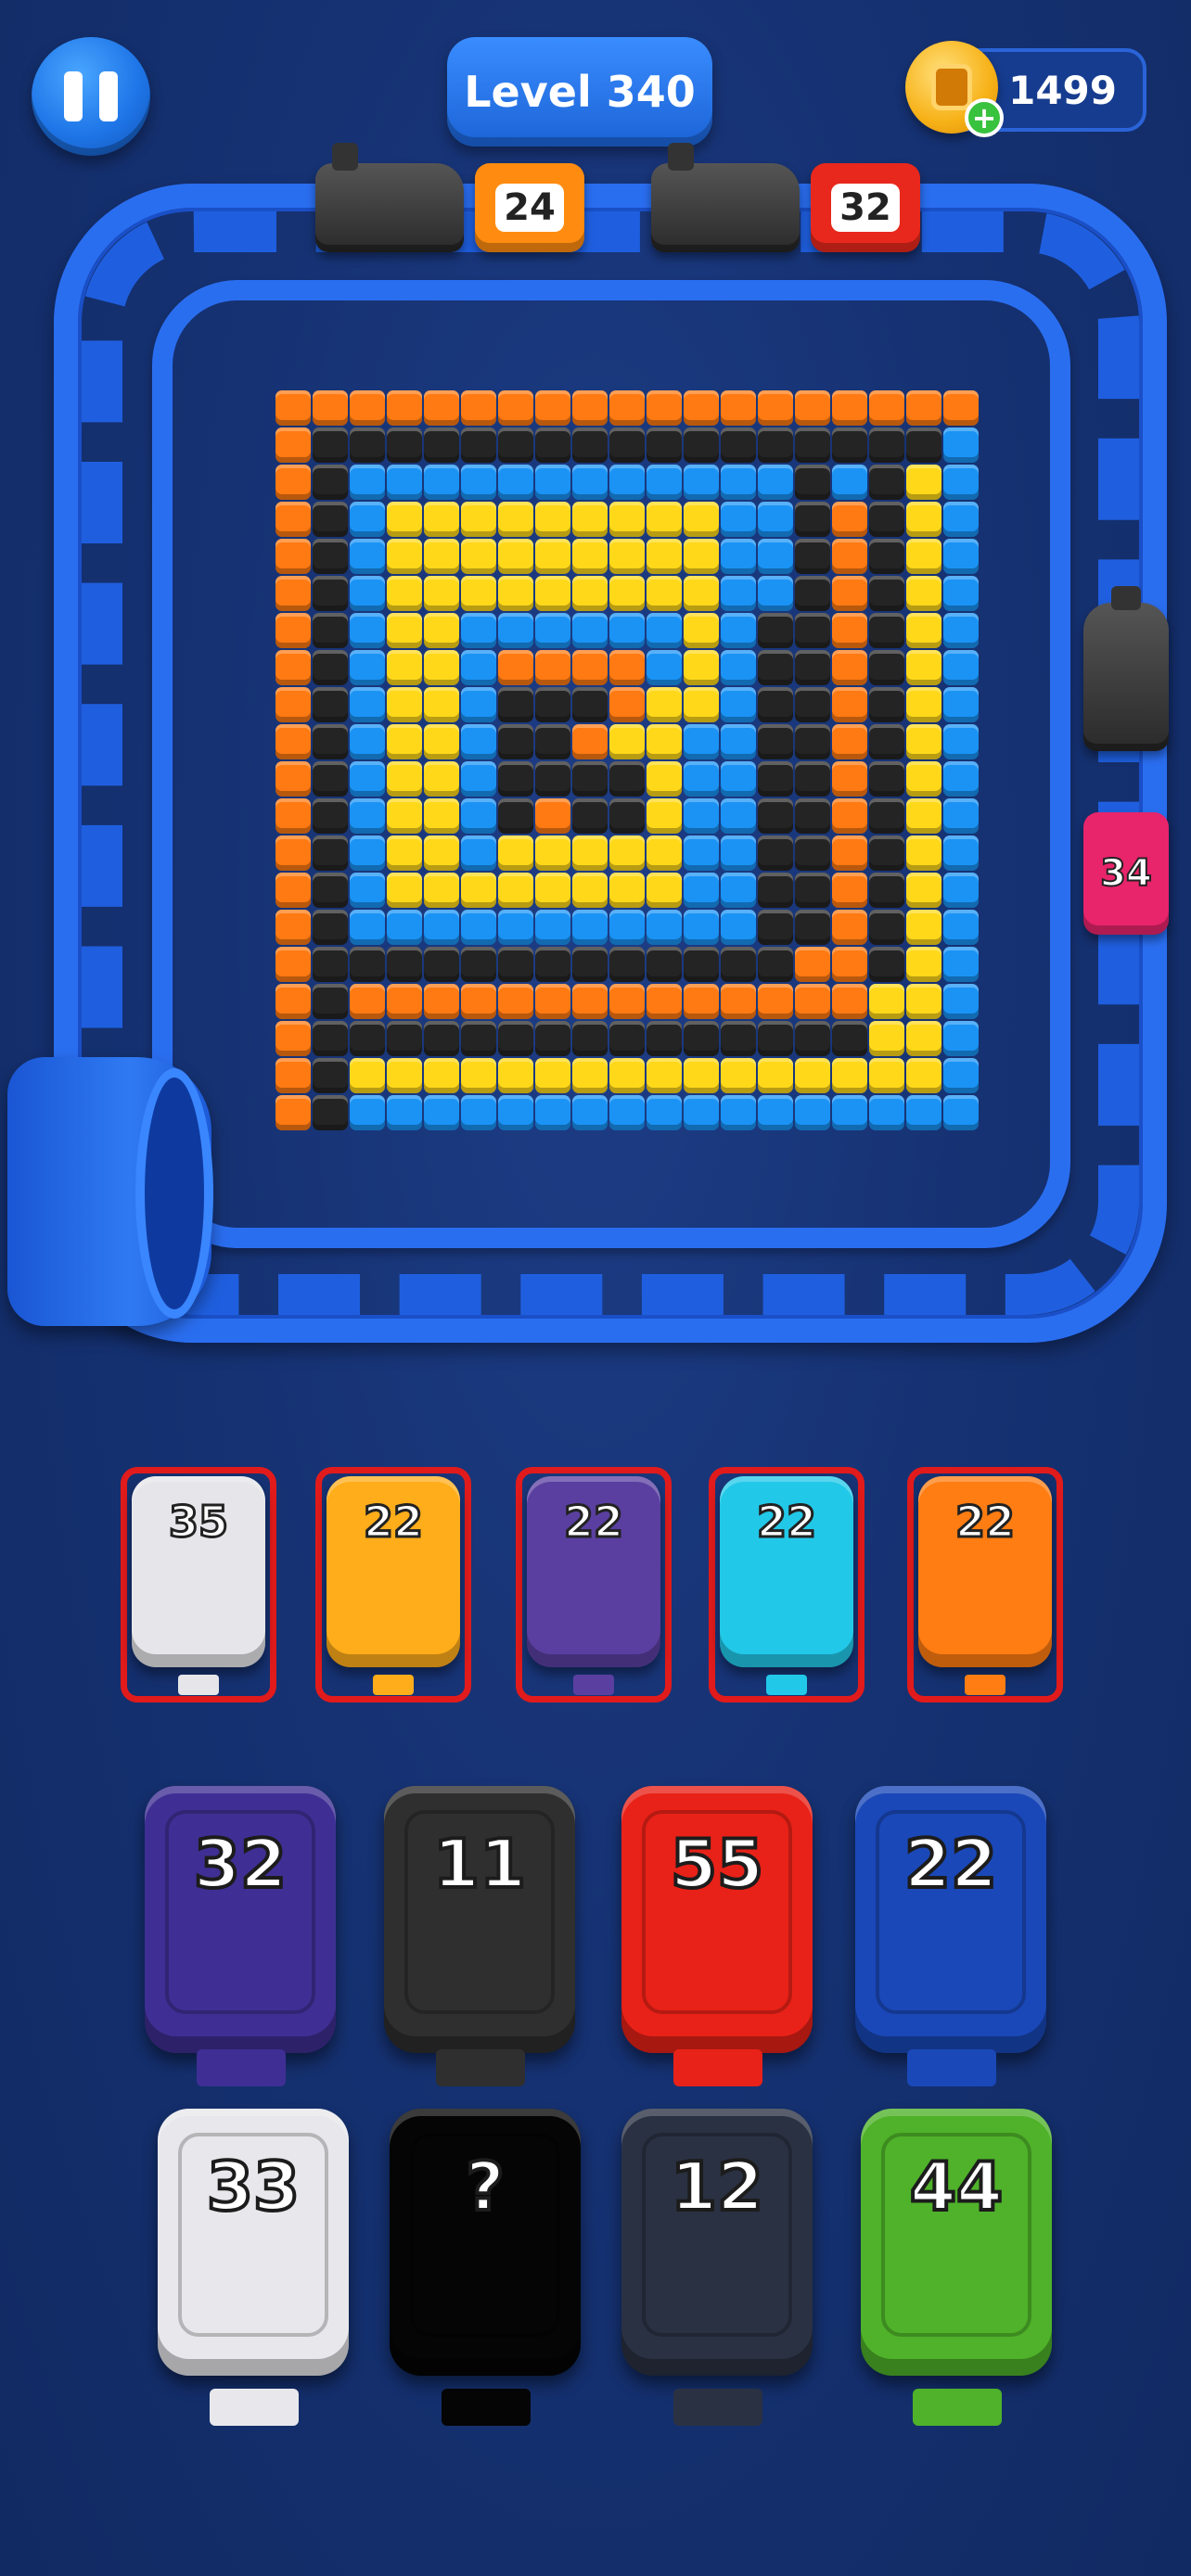 This screenshot has height=2576, width=1191. I want to click on yard-car-number: 55, so click(717, 1864).